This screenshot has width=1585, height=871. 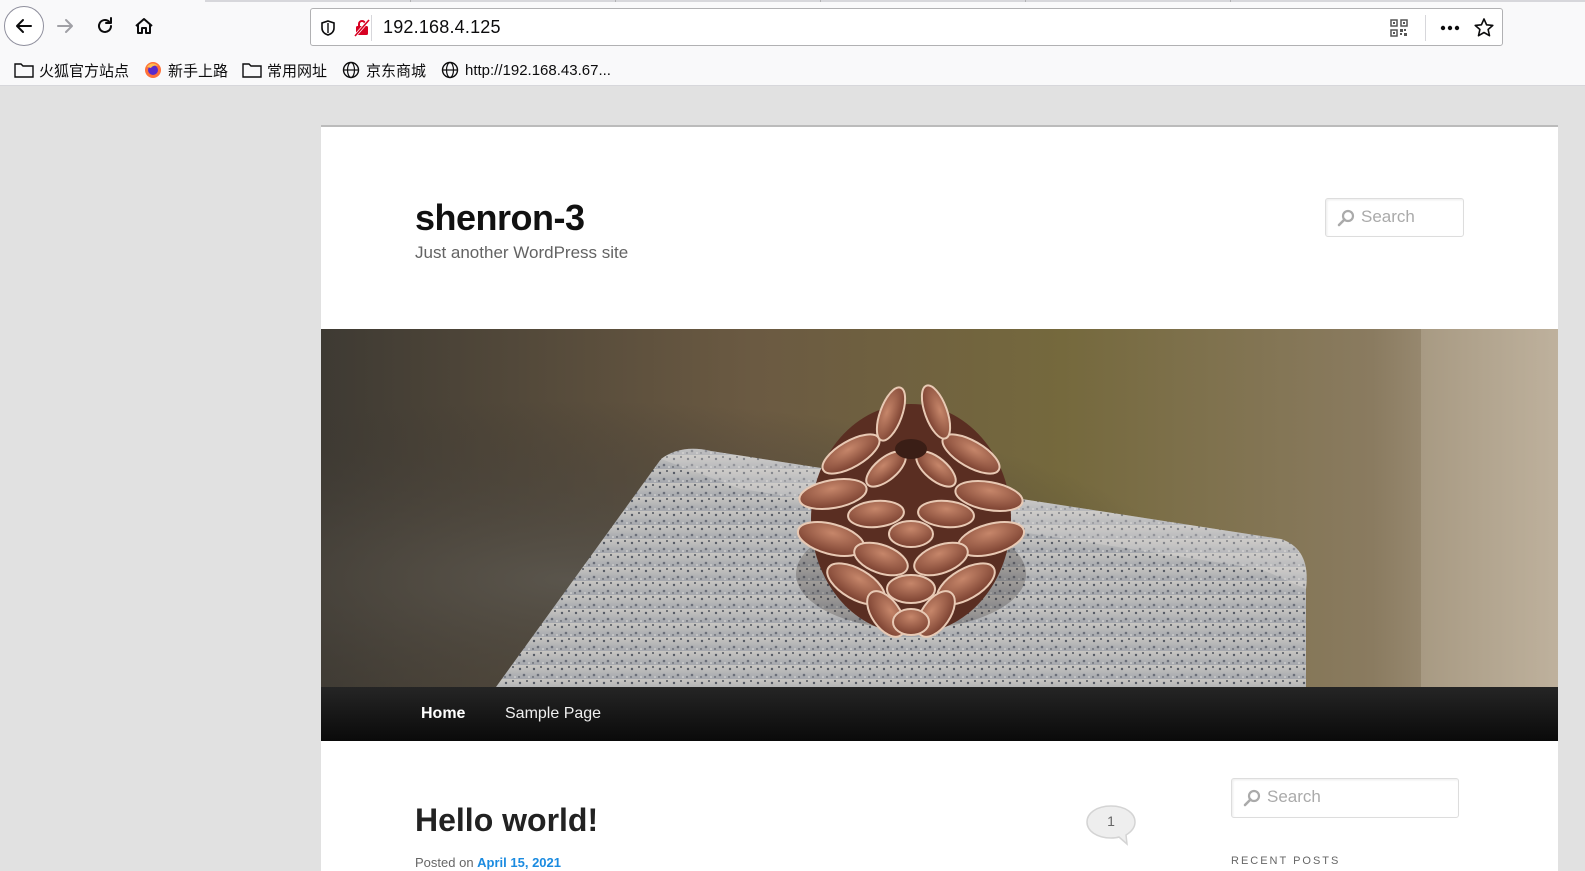 I want to click on reload-button, so click(x=105, y=26).